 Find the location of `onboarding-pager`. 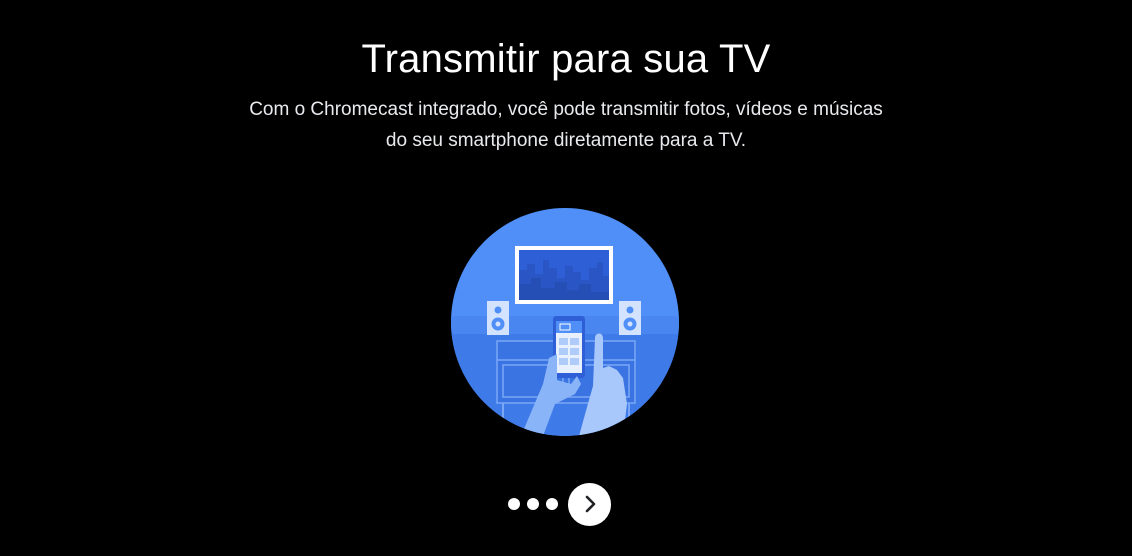

onboarding-pager is located at coordinates (559, 504).